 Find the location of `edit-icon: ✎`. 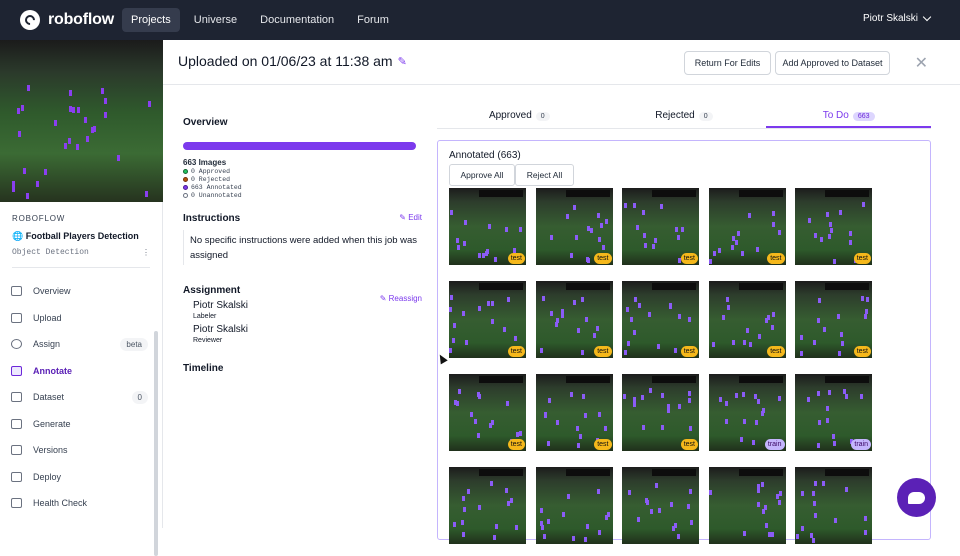

edit-icon: ✎ is located at coordinates (402, 61).